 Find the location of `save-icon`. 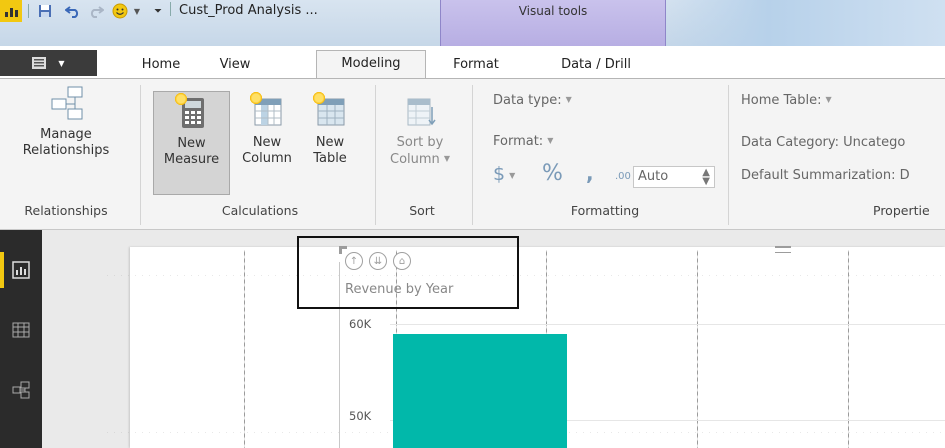

save-icon is located at coordinates (45, 11).